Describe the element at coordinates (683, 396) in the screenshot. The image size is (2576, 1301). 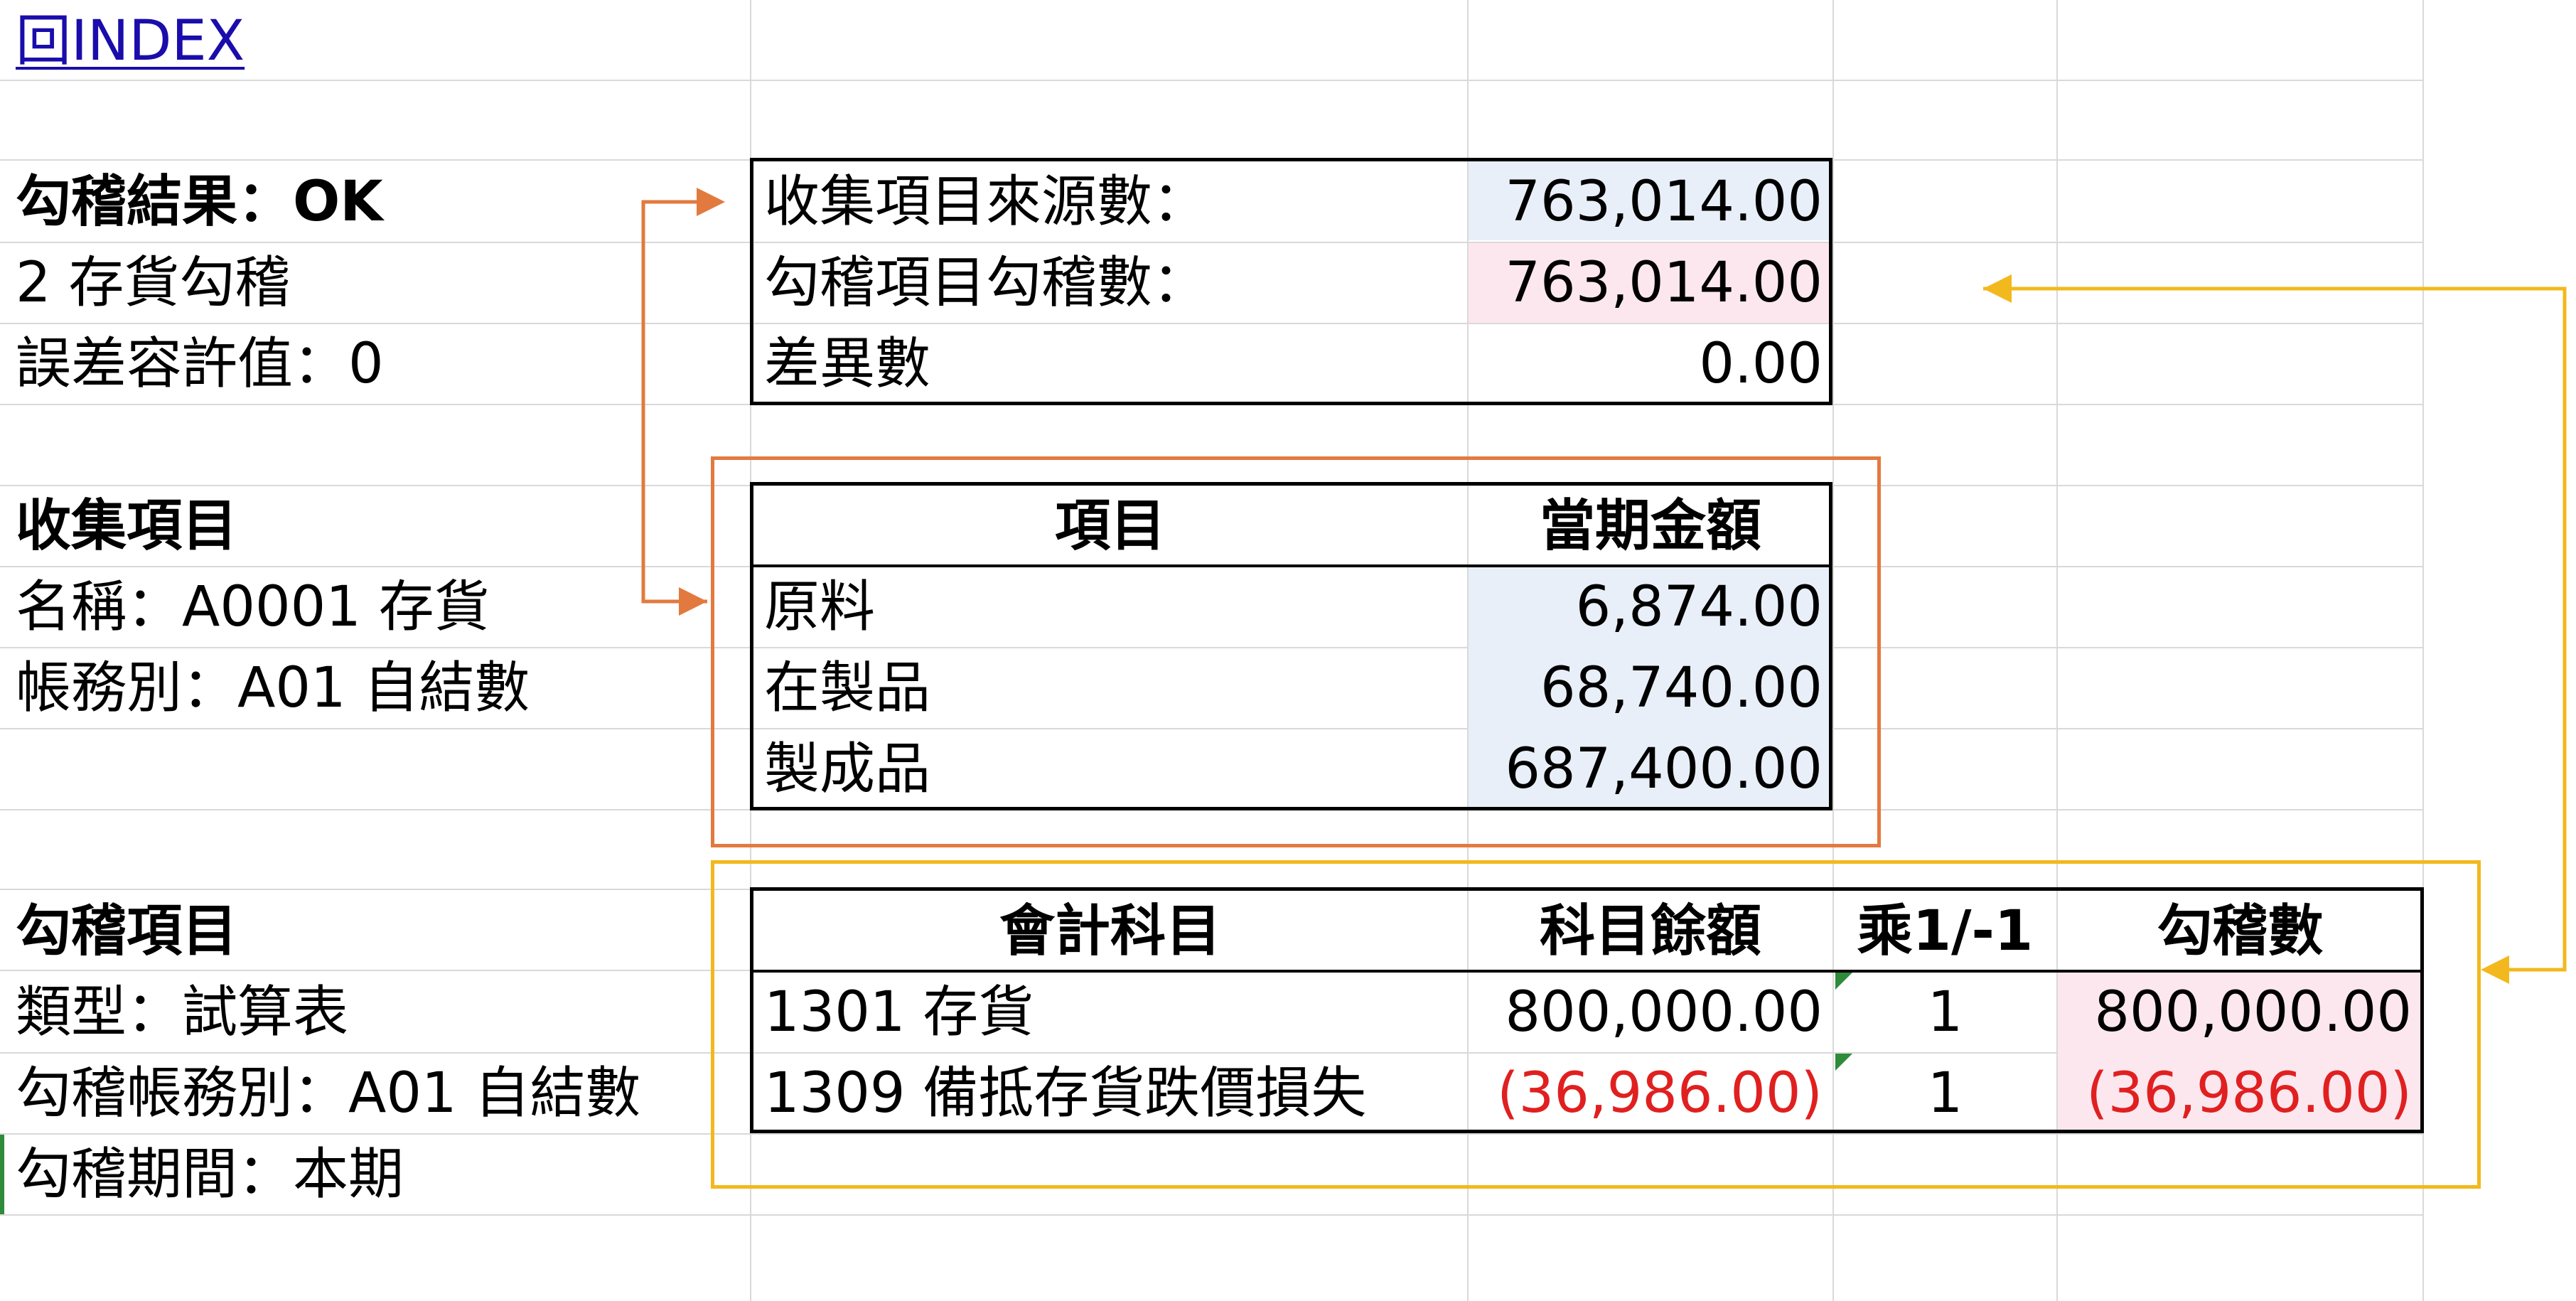
I see `orange-connector-arrow` at that location.